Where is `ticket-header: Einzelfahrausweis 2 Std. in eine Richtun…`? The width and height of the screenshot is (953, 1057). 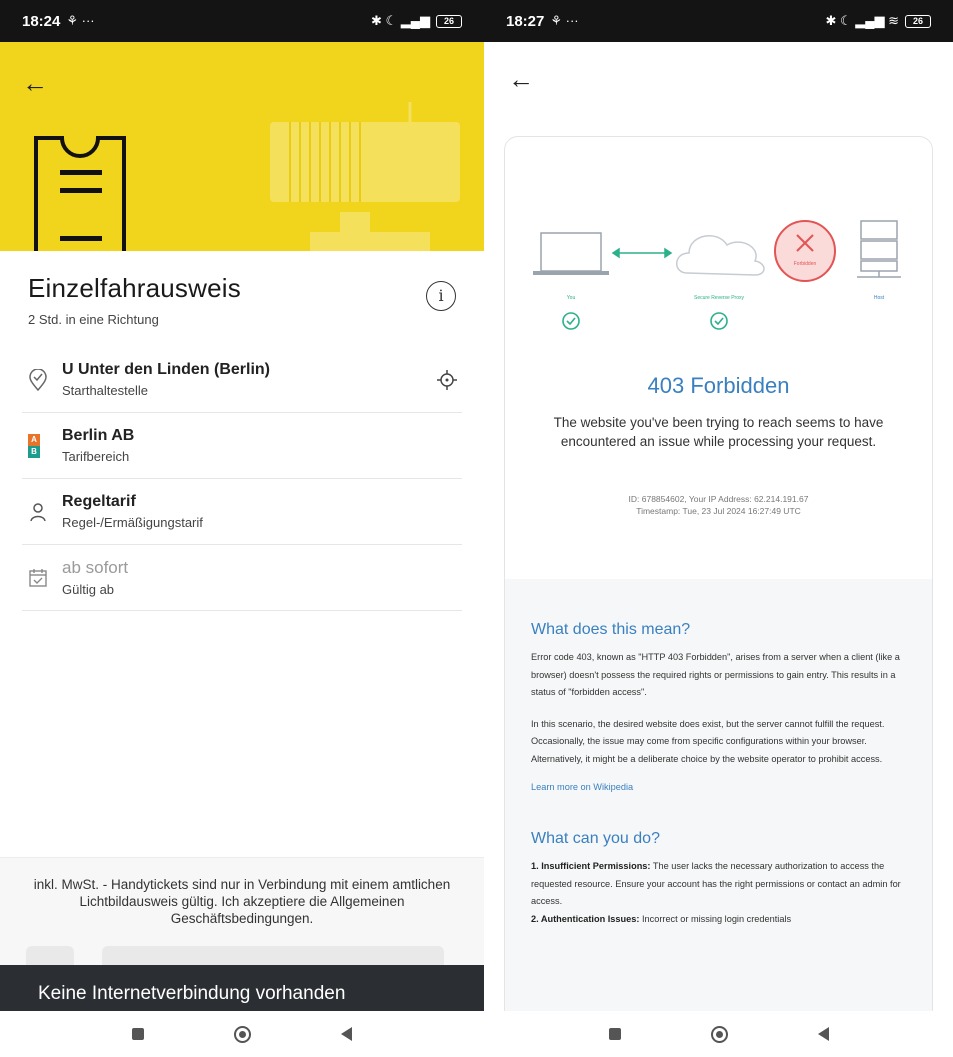
ticket-header: Einzelfahrausweis 2 Std. in eine Richtun… is located at coordinates (242, 300).